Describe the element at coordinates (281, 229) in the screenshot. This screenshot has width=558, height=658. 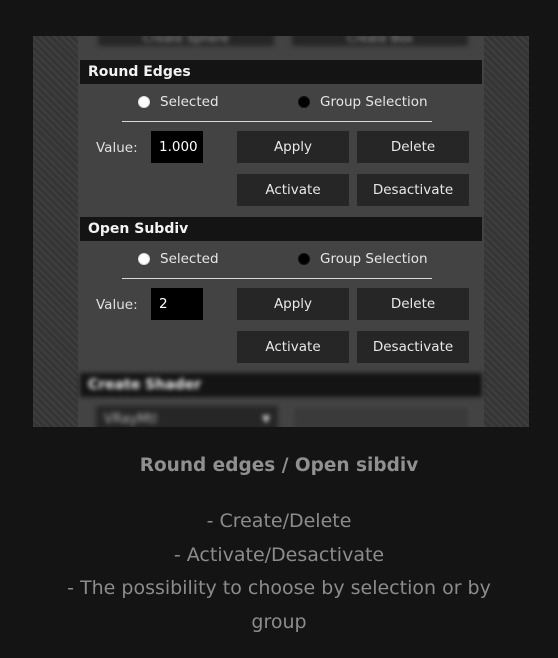
I see `open-subdiv-header: Open Subdiv` at that location.